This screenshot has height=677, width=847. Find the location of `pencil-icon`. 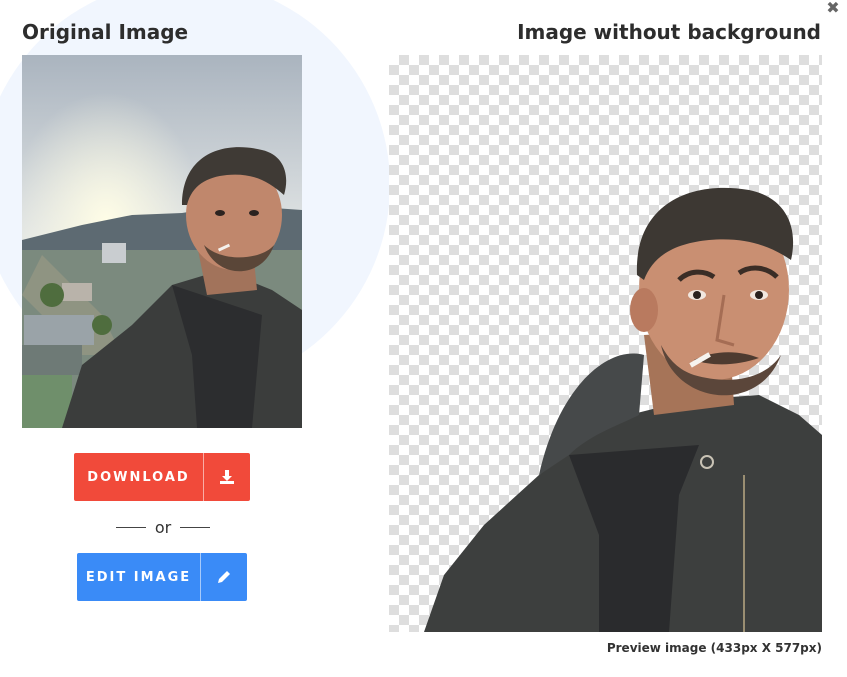

pencil-icon is located at coordinates (224, 577).